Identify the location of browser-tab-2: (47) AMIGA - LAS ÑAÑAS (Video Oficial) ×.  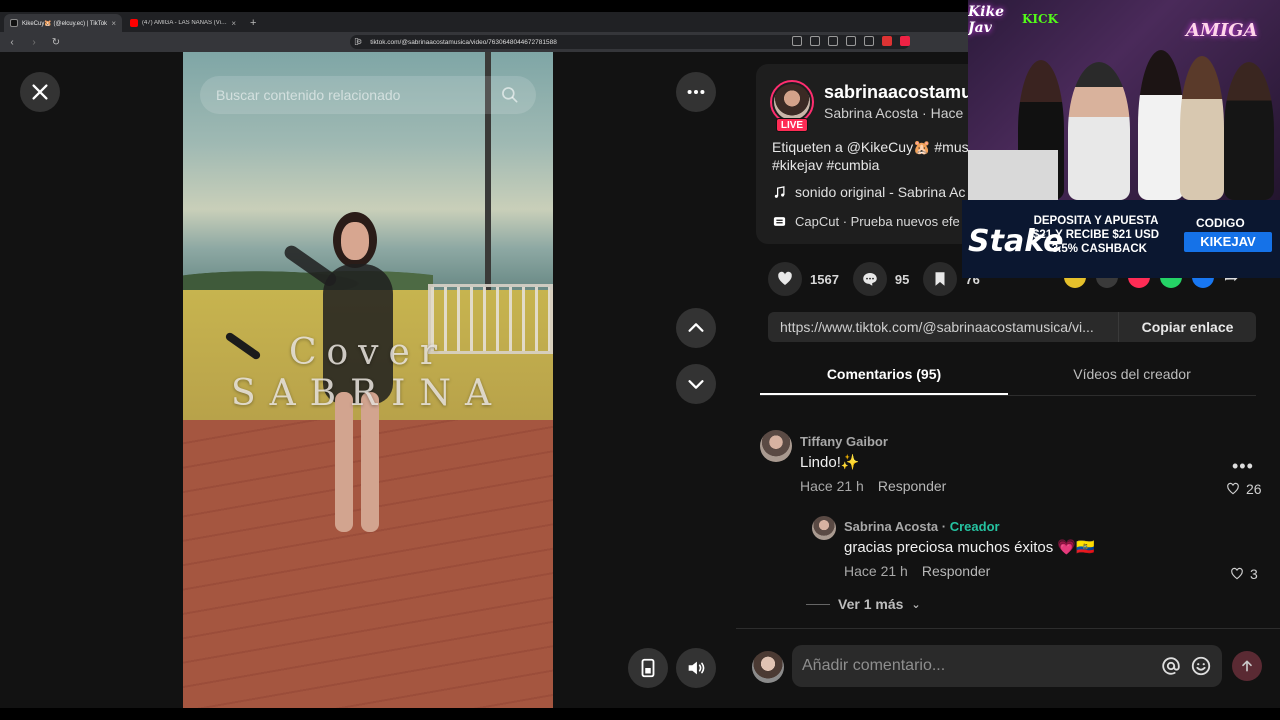
(183, 23).